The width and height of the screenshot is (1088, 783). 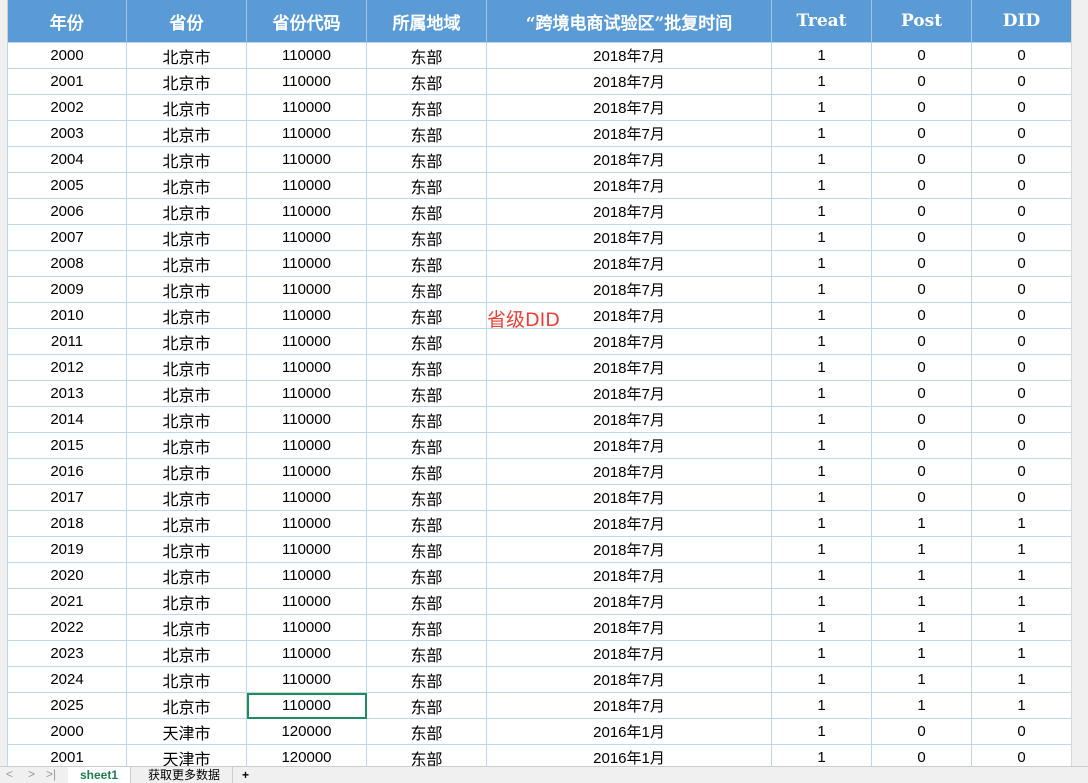 I want to click on column-header: “跨境电商试验区”批复时间, so click(x=629, y=21).